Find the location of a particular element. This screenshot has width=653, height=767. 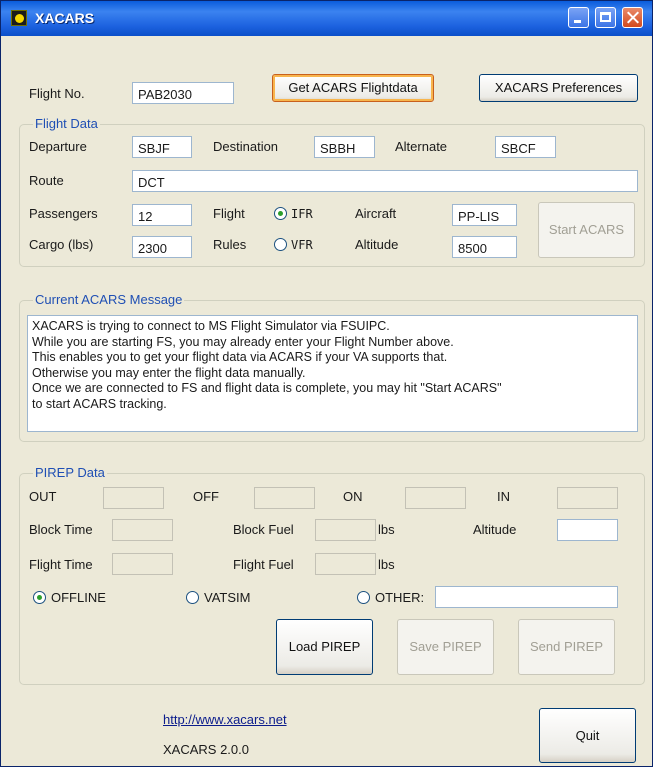

aircraft-input: PP-LIS is located at coordinates (484, 215).